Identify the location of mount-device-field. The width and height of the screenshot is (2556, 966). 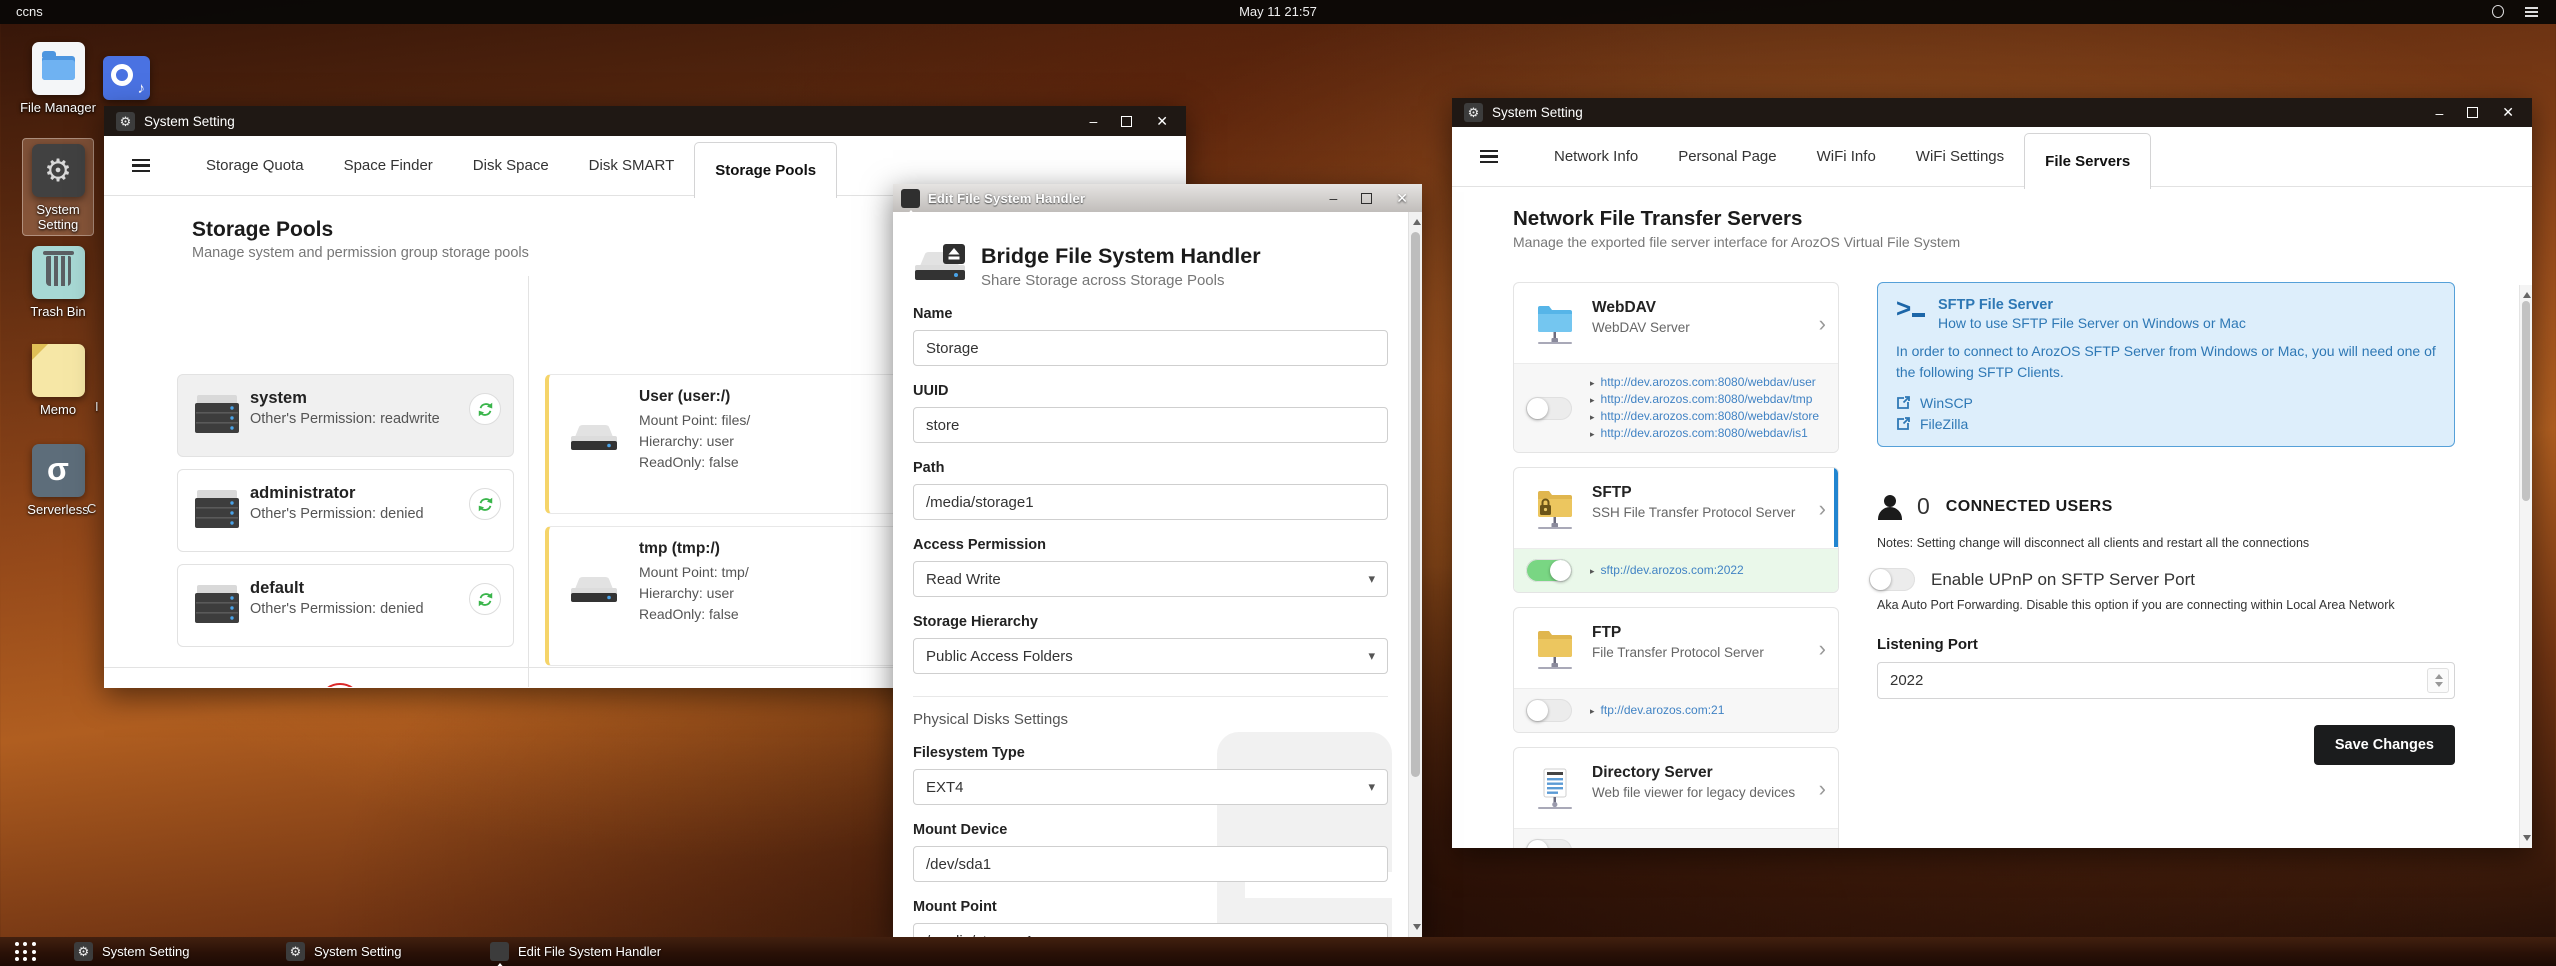
(1150, 864).